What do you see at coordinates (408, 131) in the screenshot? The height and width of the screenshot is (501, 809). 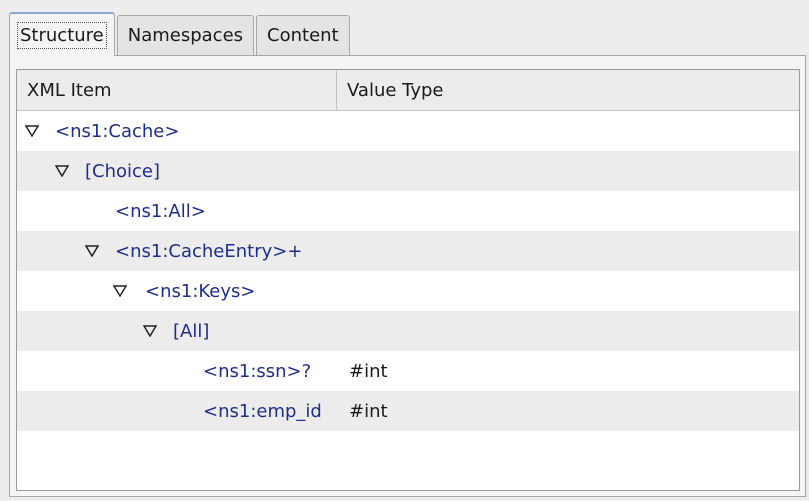 I see `tree-row: <ns1:Cache>` at bounding box center [408, 131].